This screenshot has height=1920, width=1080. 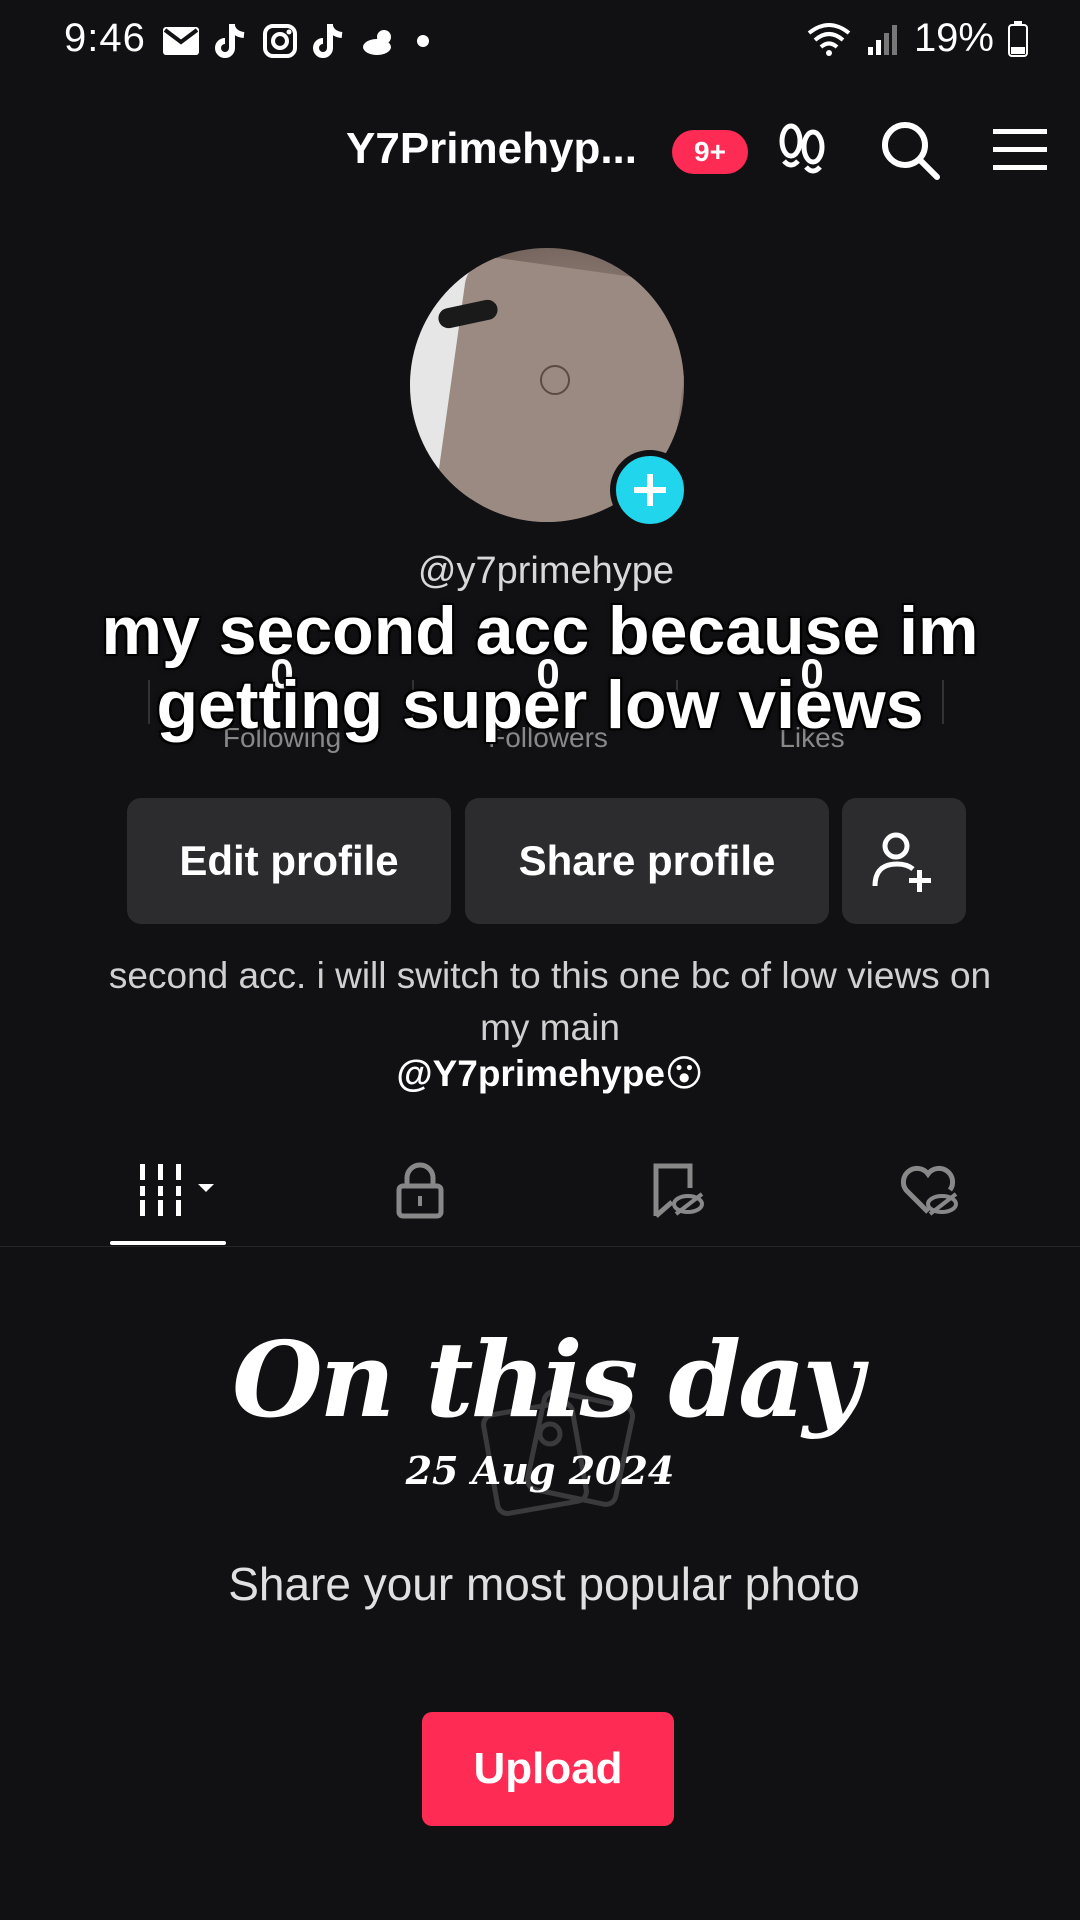 What do you see at coordinates (650, 490) in the screenshot?
I see `add-avatar-button` at bounding box center [650, 490].